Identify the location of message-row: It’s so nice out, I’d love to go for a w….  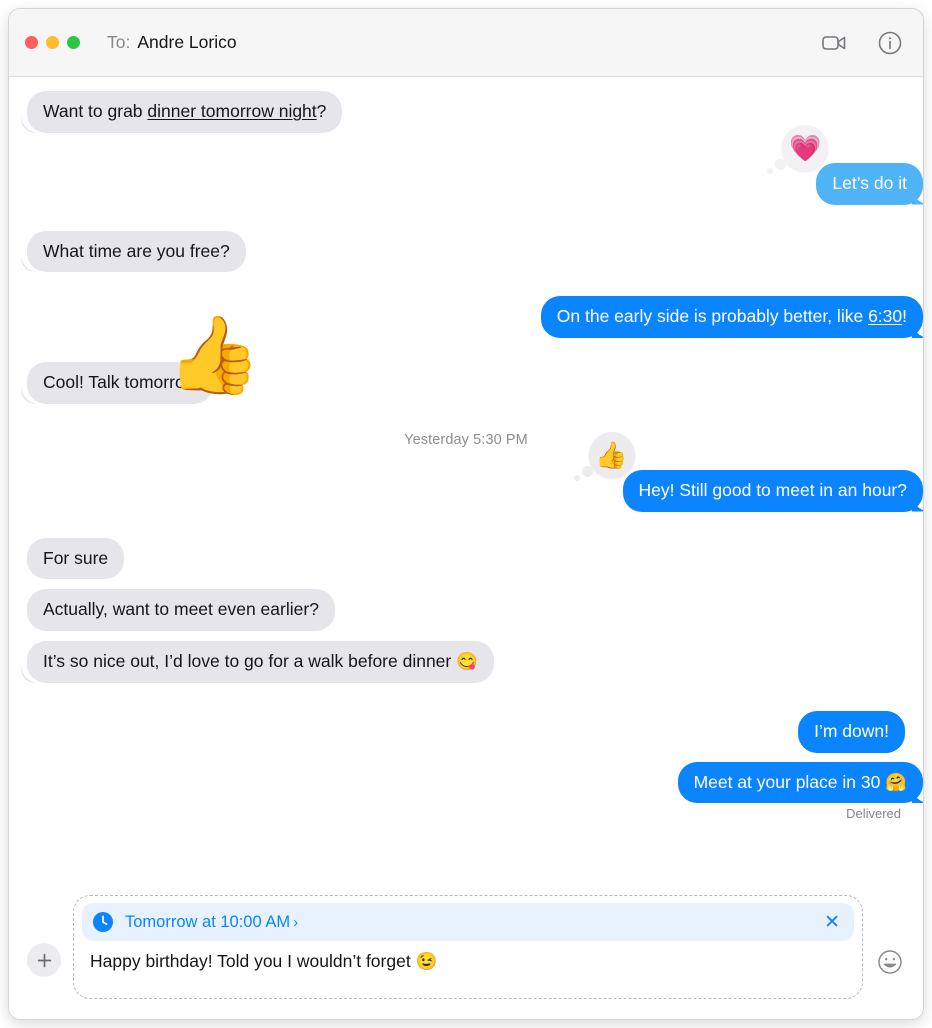
(466, 662).